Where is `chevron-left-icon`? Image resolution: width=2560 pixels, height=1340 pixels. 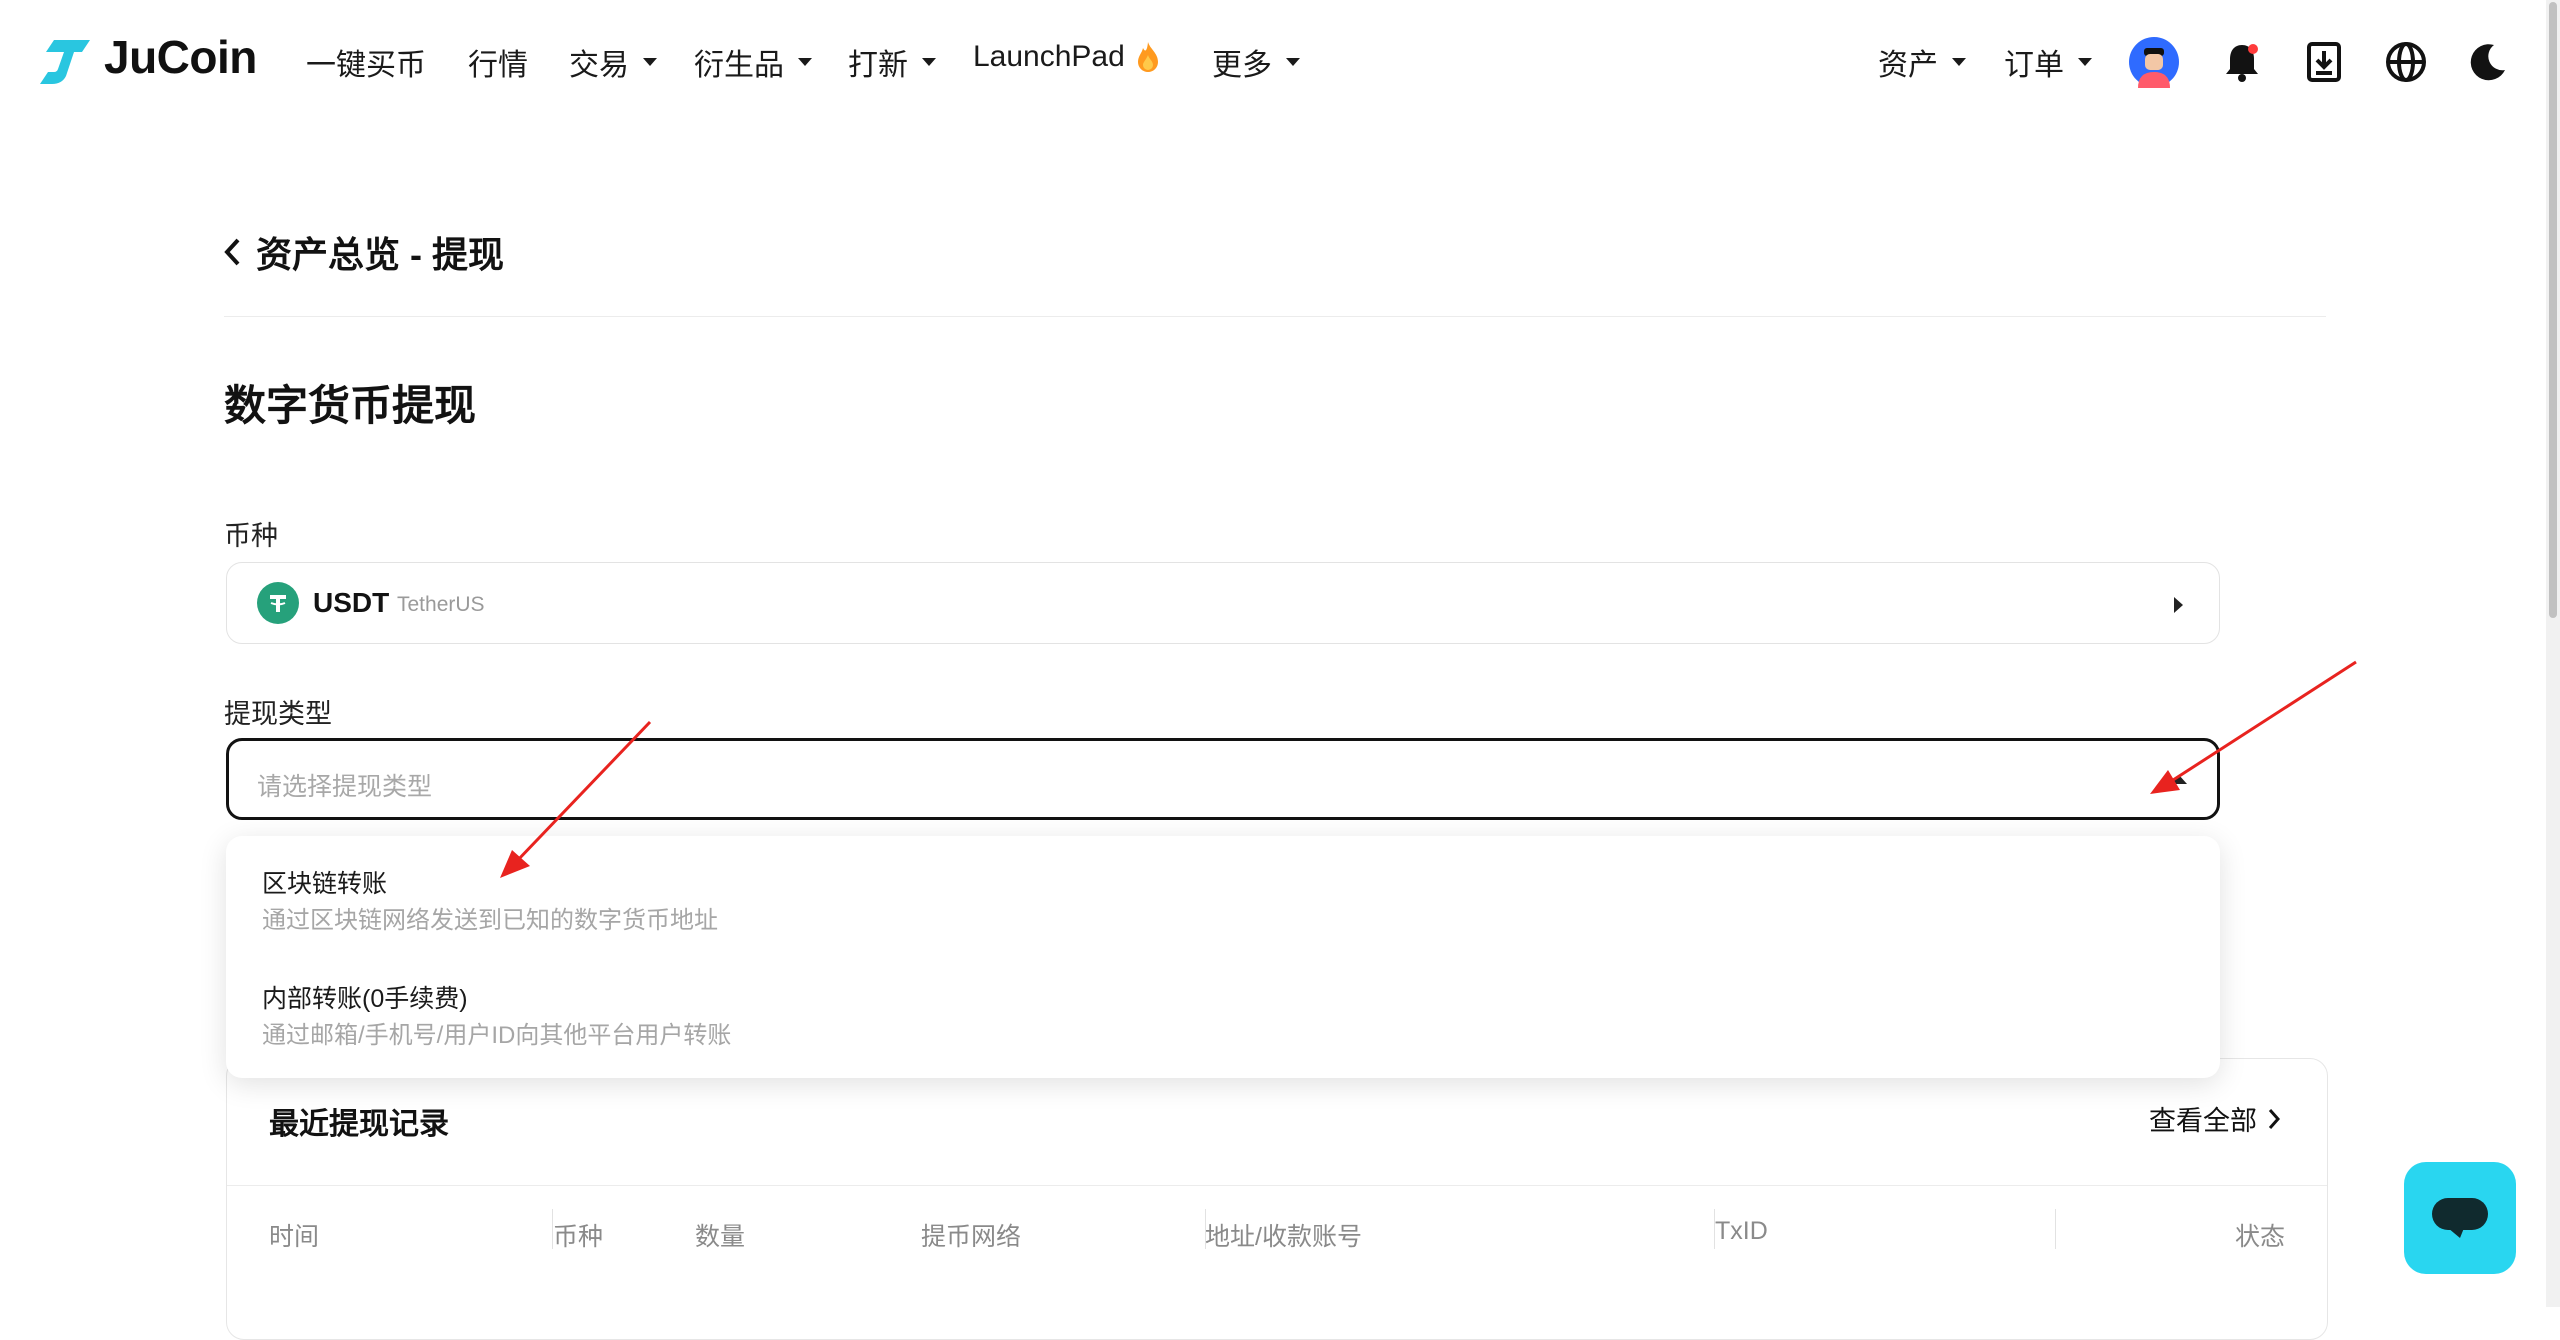
chevron-left-icon is located at coordinates (232, 252).